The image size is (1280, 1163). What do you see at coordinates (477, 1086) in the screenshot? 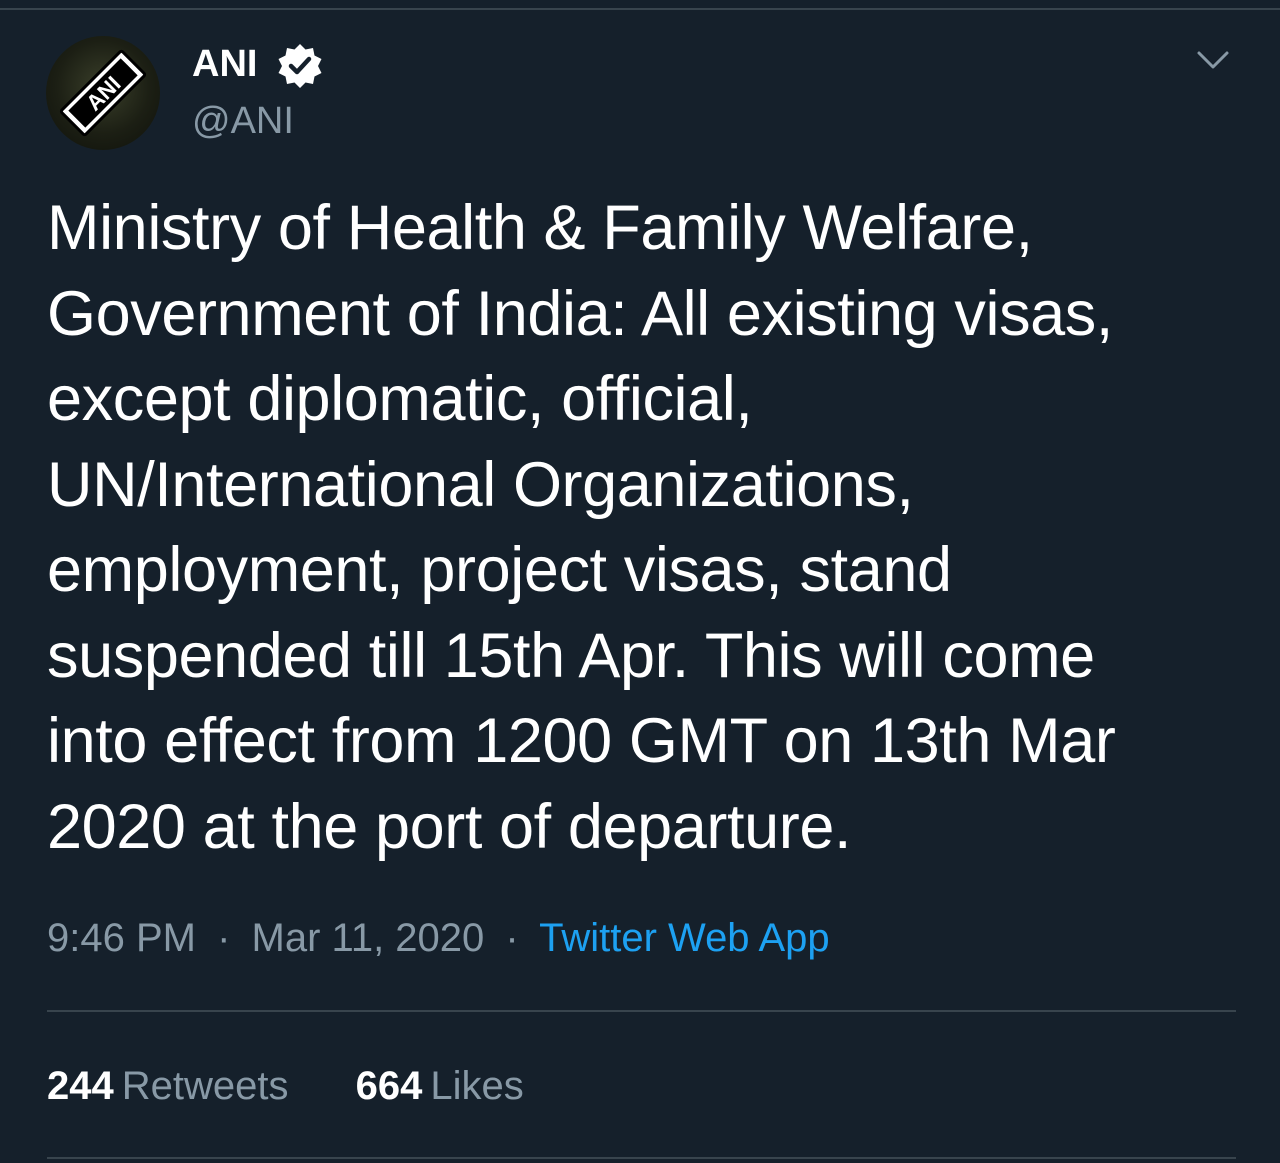
I see `likes-label: Likes` at bounding box center [477, 1086].